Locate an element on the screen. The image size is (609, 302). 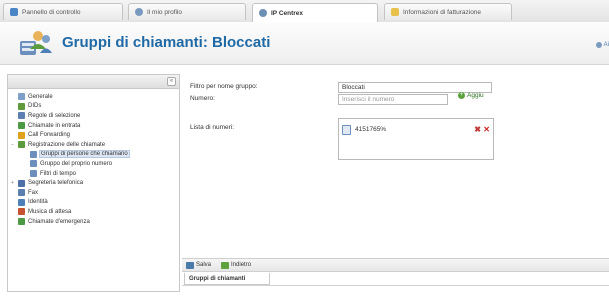
collapse-sidebar-button: « is located at coordinates (171, 81).